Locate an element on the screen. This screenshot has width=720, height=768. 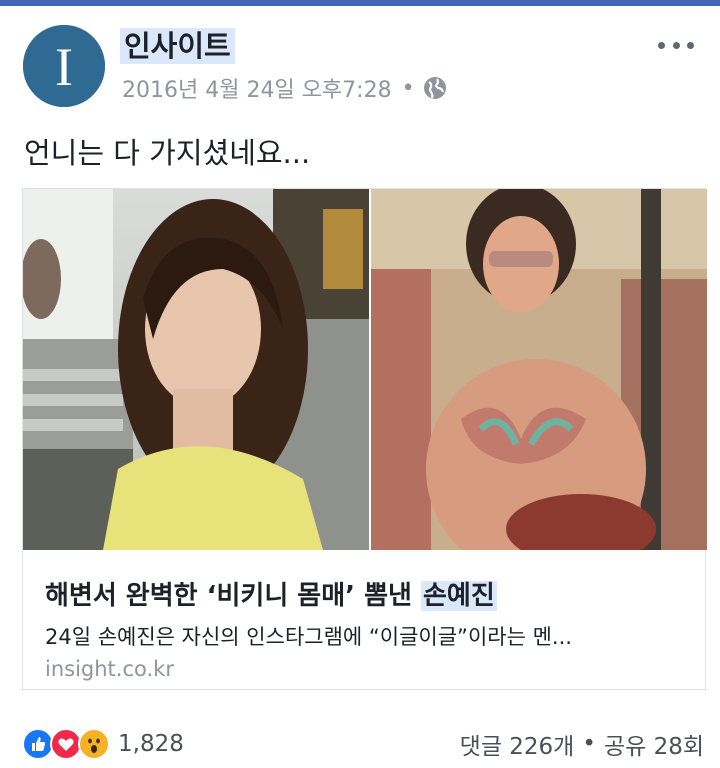
wow-icon is located at coordinates (94, 744).